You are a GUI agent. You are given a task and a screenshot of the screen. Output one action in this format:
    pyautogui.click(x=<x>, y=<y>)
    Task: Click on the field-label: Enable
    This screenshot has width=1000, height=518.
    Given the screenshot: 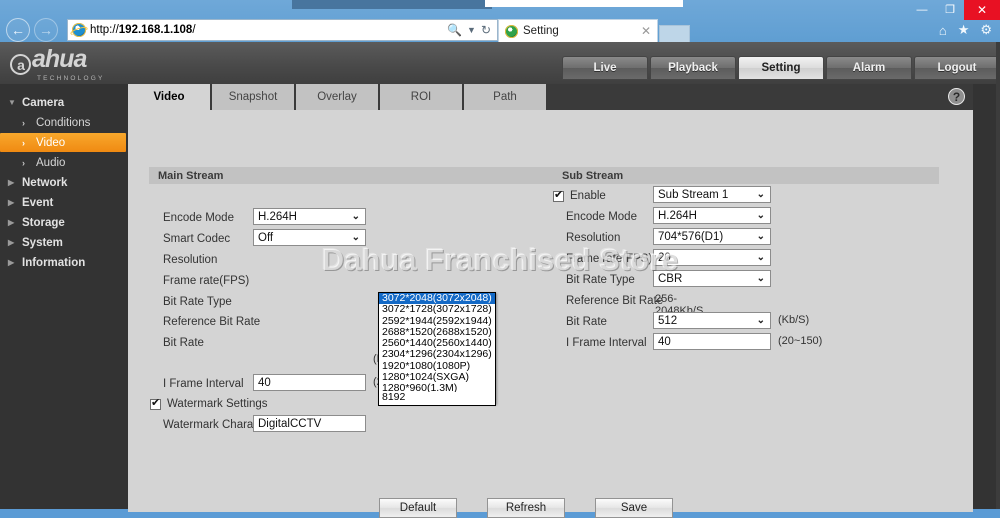 What is the action you would take?
    pyautogui.click(x=588, y=196)
    